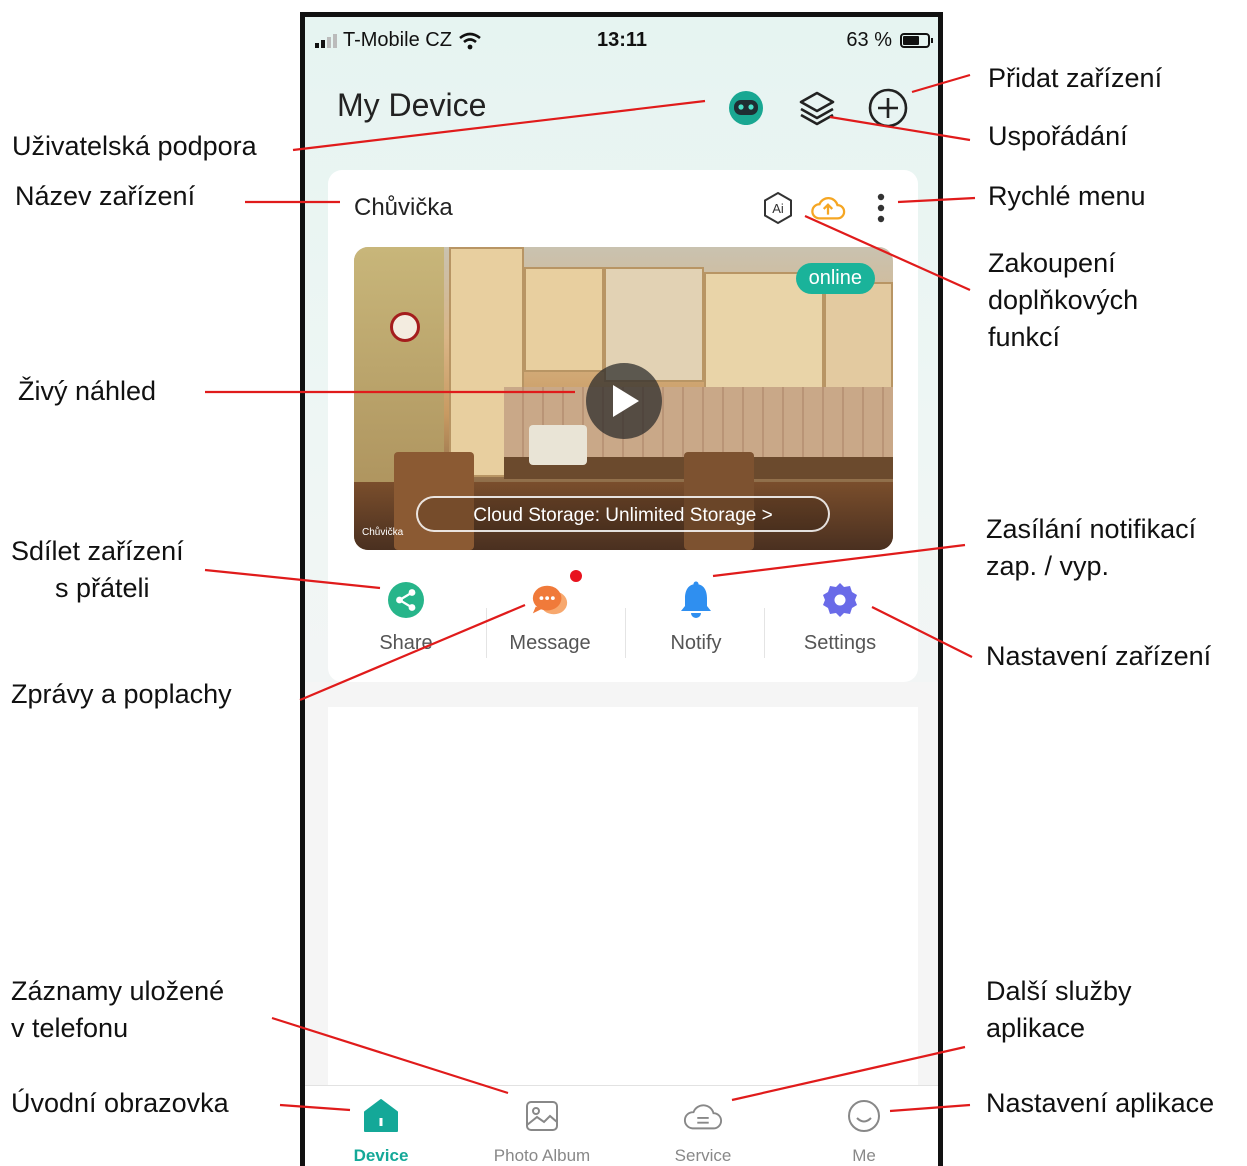 This screenshot has width=1247, height=1166. I want to click on add-circle-icon, so click(888, 108).